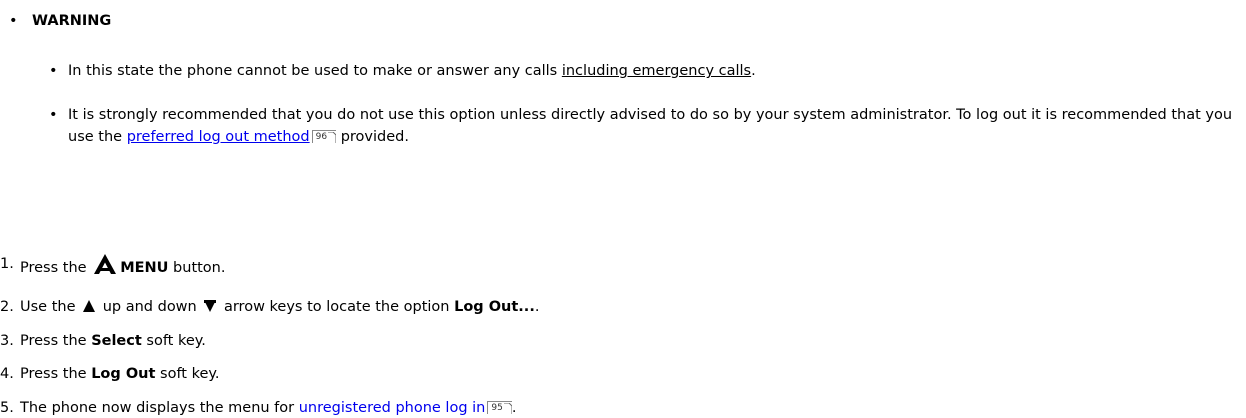 This screenshot has height=418, width=1246. Describe the element at coordinates (7, 264) in the screenshot. I see `step-number: 1.` at that location.